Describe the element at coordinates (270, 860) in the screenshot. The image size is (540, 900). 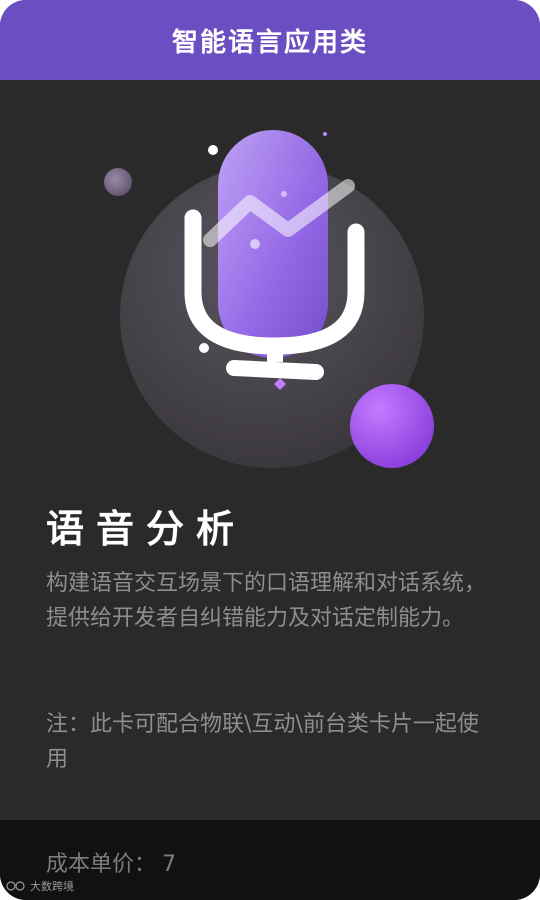
I see `footer: 成本单价： 7 大数跨境` at that location.